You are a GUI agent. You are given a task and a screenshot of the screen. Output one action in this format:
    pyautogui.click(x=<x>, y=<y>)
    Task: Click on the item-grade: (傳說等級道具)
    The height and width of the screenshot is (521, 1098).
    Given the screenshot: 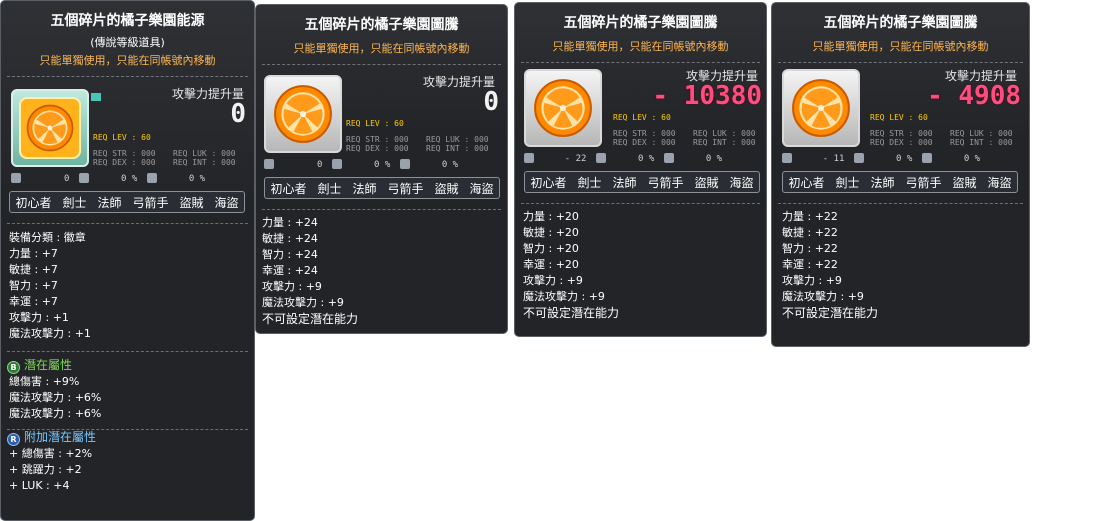 What is the action you would take?
    pyautogui.click(x=127, y=42)
    